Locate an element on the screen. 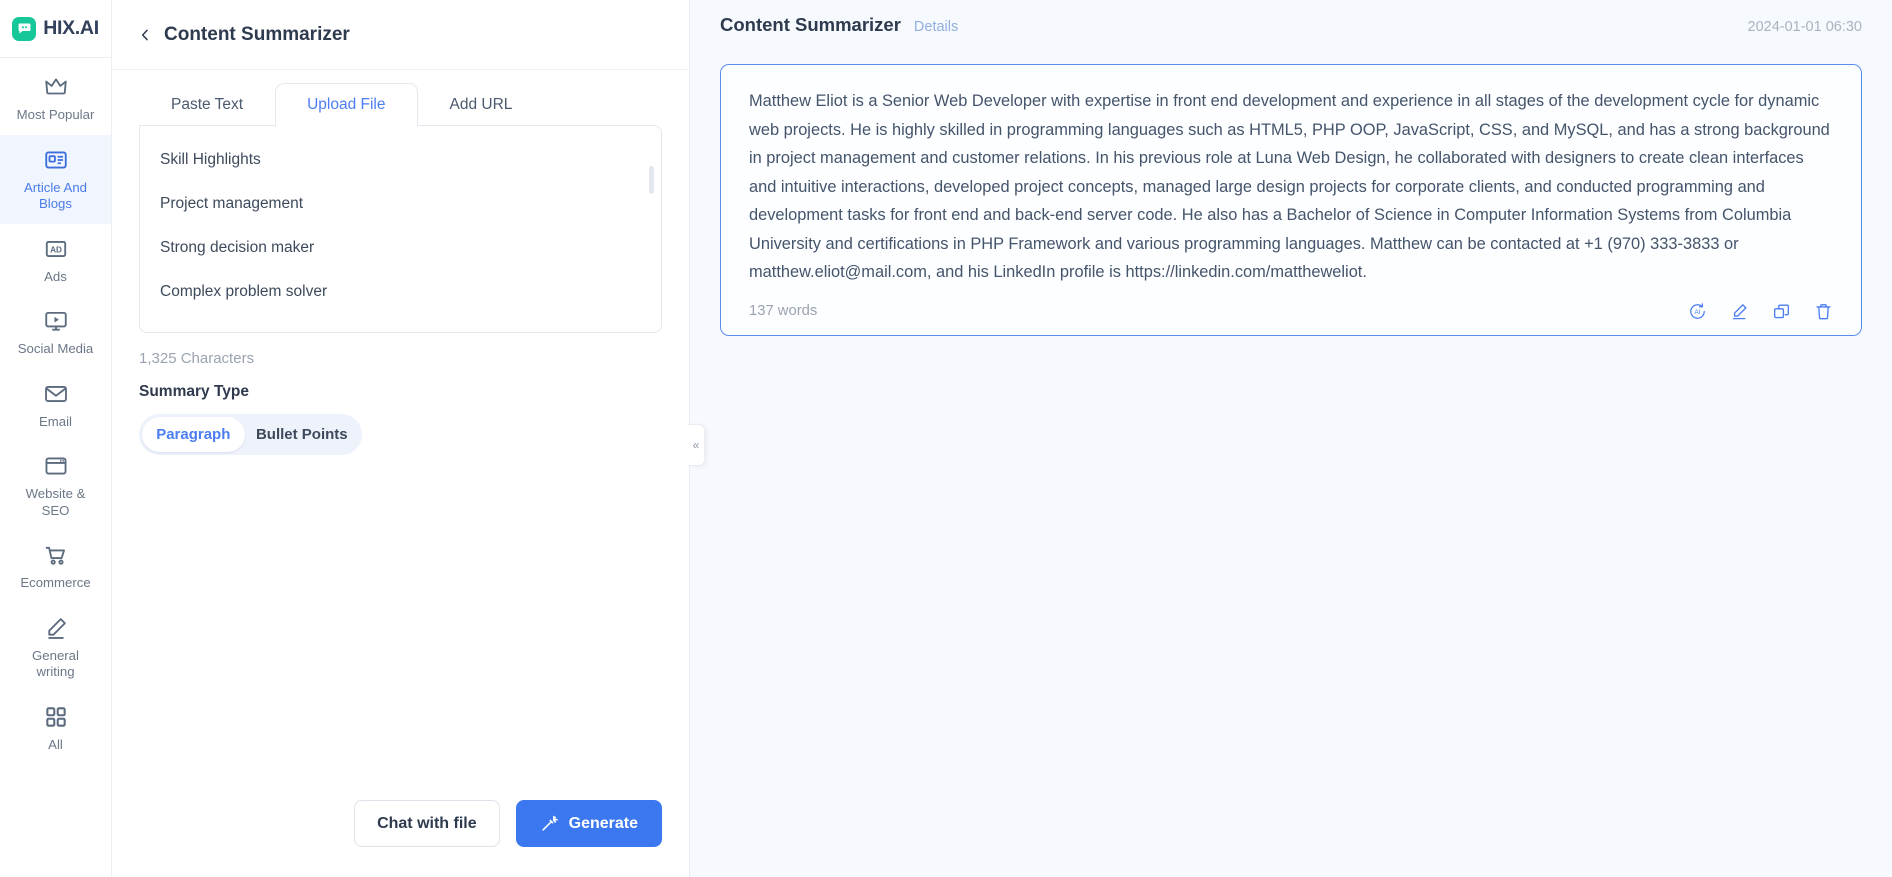 The image size is (1892, 877). svg-text: AD is located at coordinates (56, 249).